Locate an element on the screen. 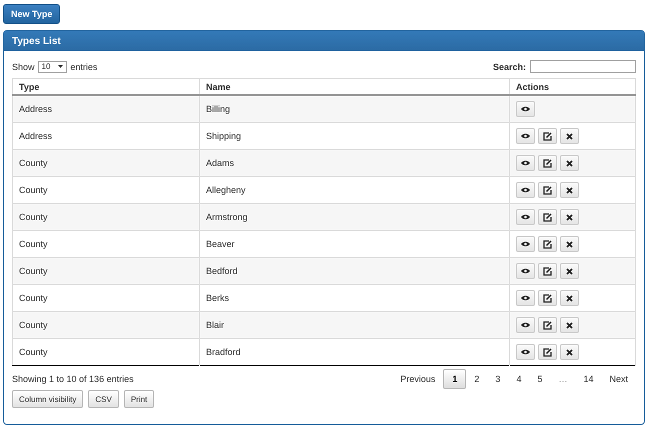 This screenshot has width=649, height=431. new-type-button: New Type is located at coordinates (31, 14).